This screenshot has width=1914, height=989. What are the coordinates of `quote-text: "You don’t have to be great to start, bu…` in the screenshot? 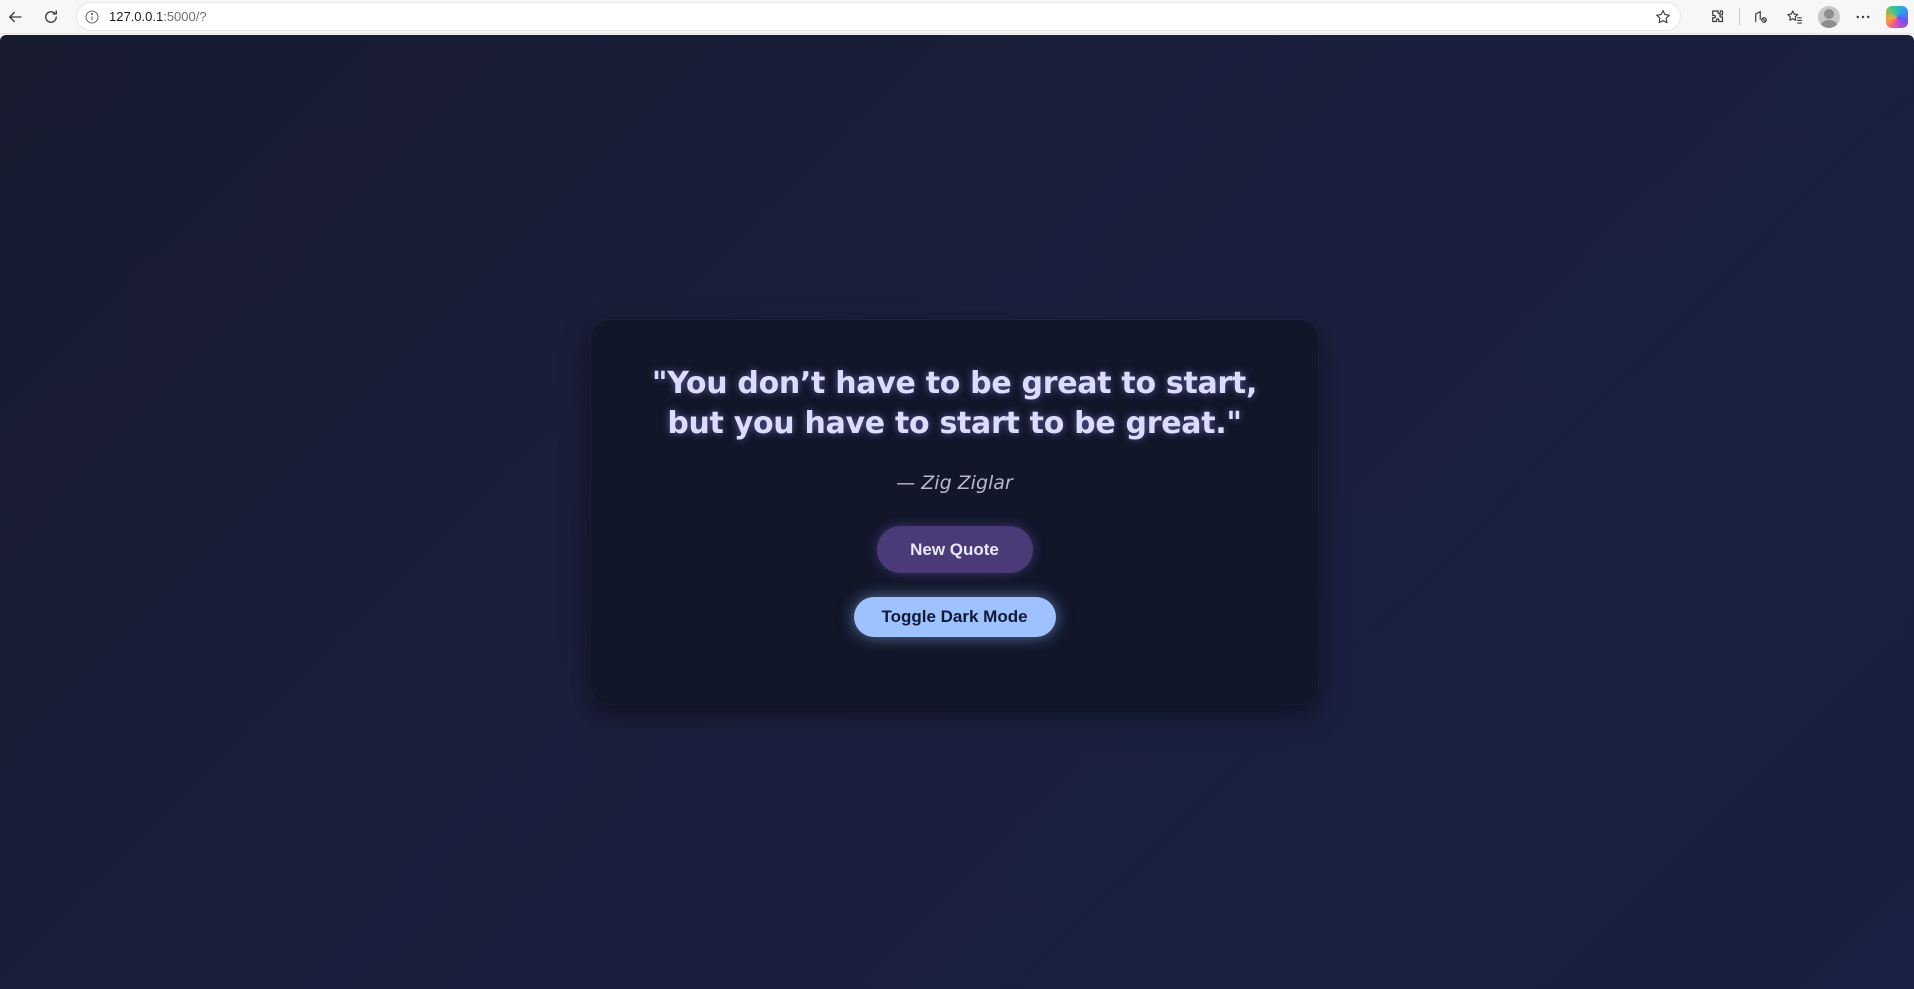 It's located at (954, 403).